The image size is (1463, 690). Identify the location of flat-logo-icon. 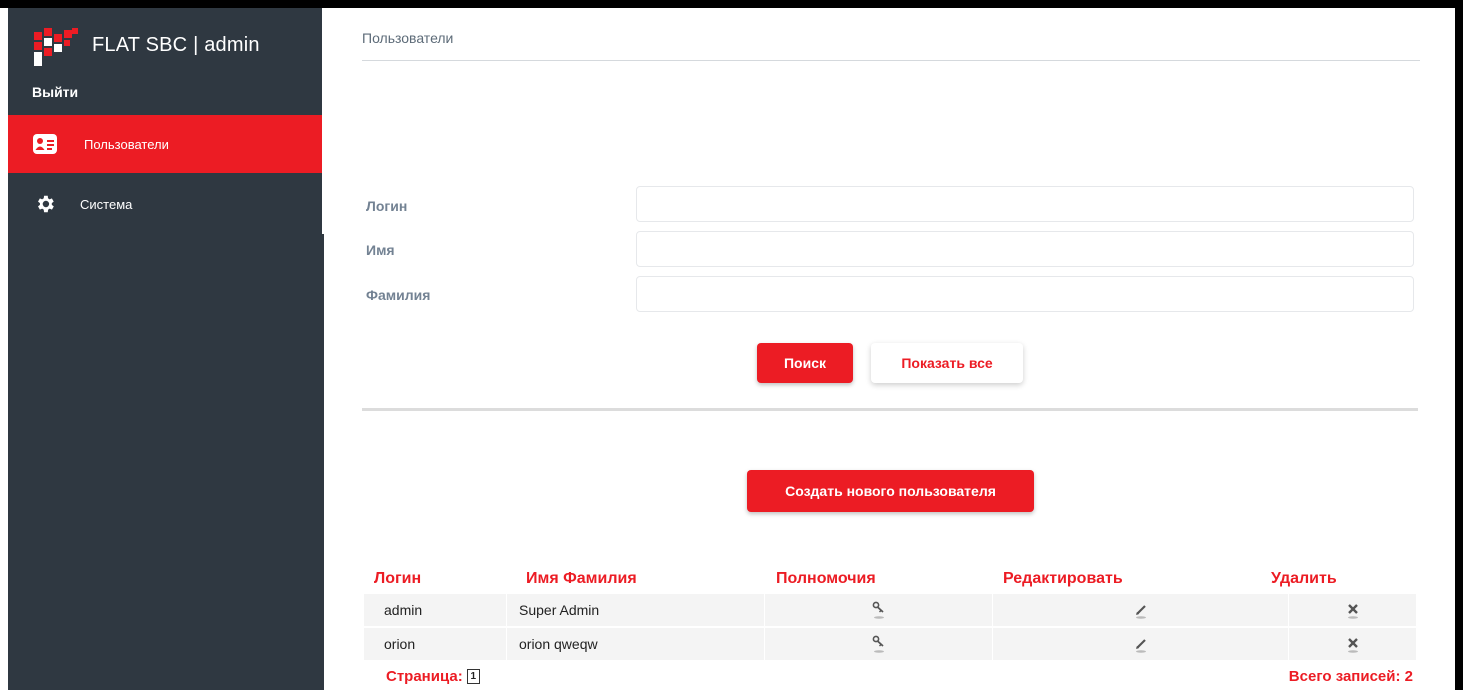
(56, 47).